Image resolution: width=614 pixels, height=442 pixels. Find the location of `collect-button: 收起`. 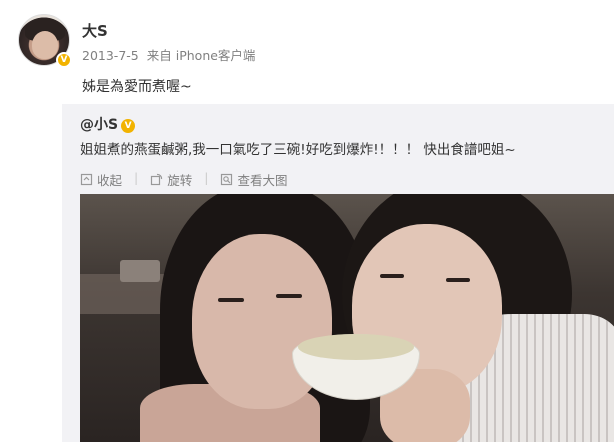

collect-button: 收起 is located at coordinates (101, 179).